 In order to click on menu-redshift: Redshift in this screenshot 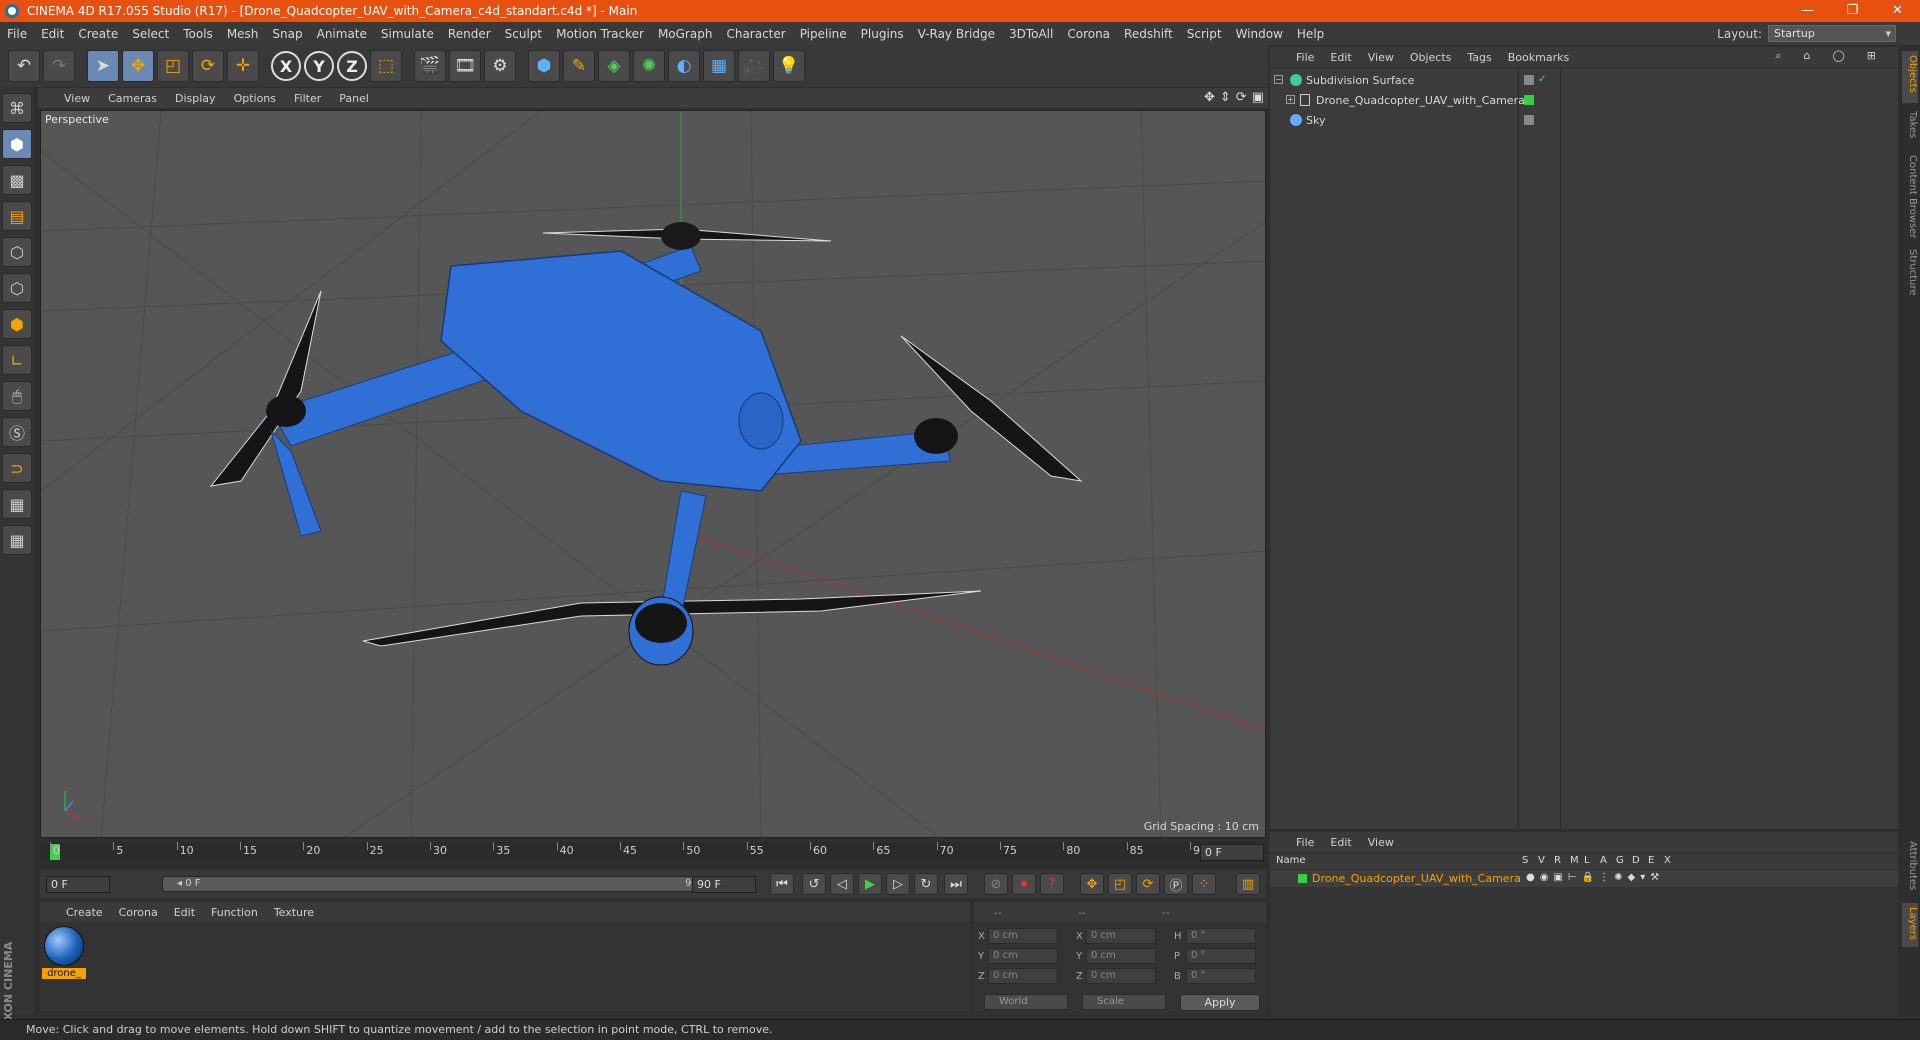, I will do `click(1148, 34)`.